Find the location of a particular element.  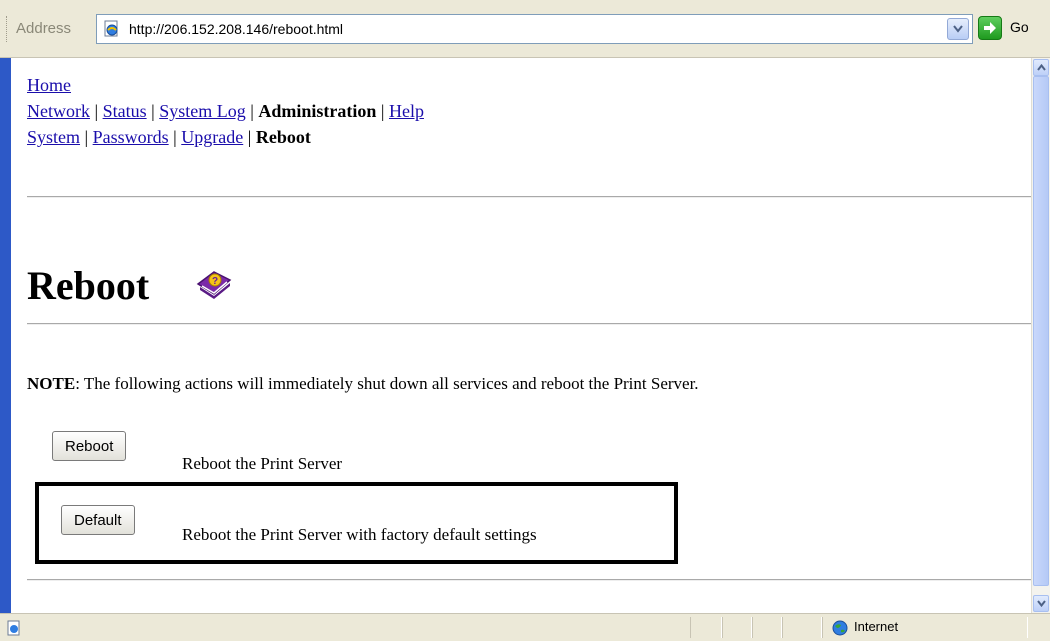

nav-link-help: Help is located at coordinates (406, 111).